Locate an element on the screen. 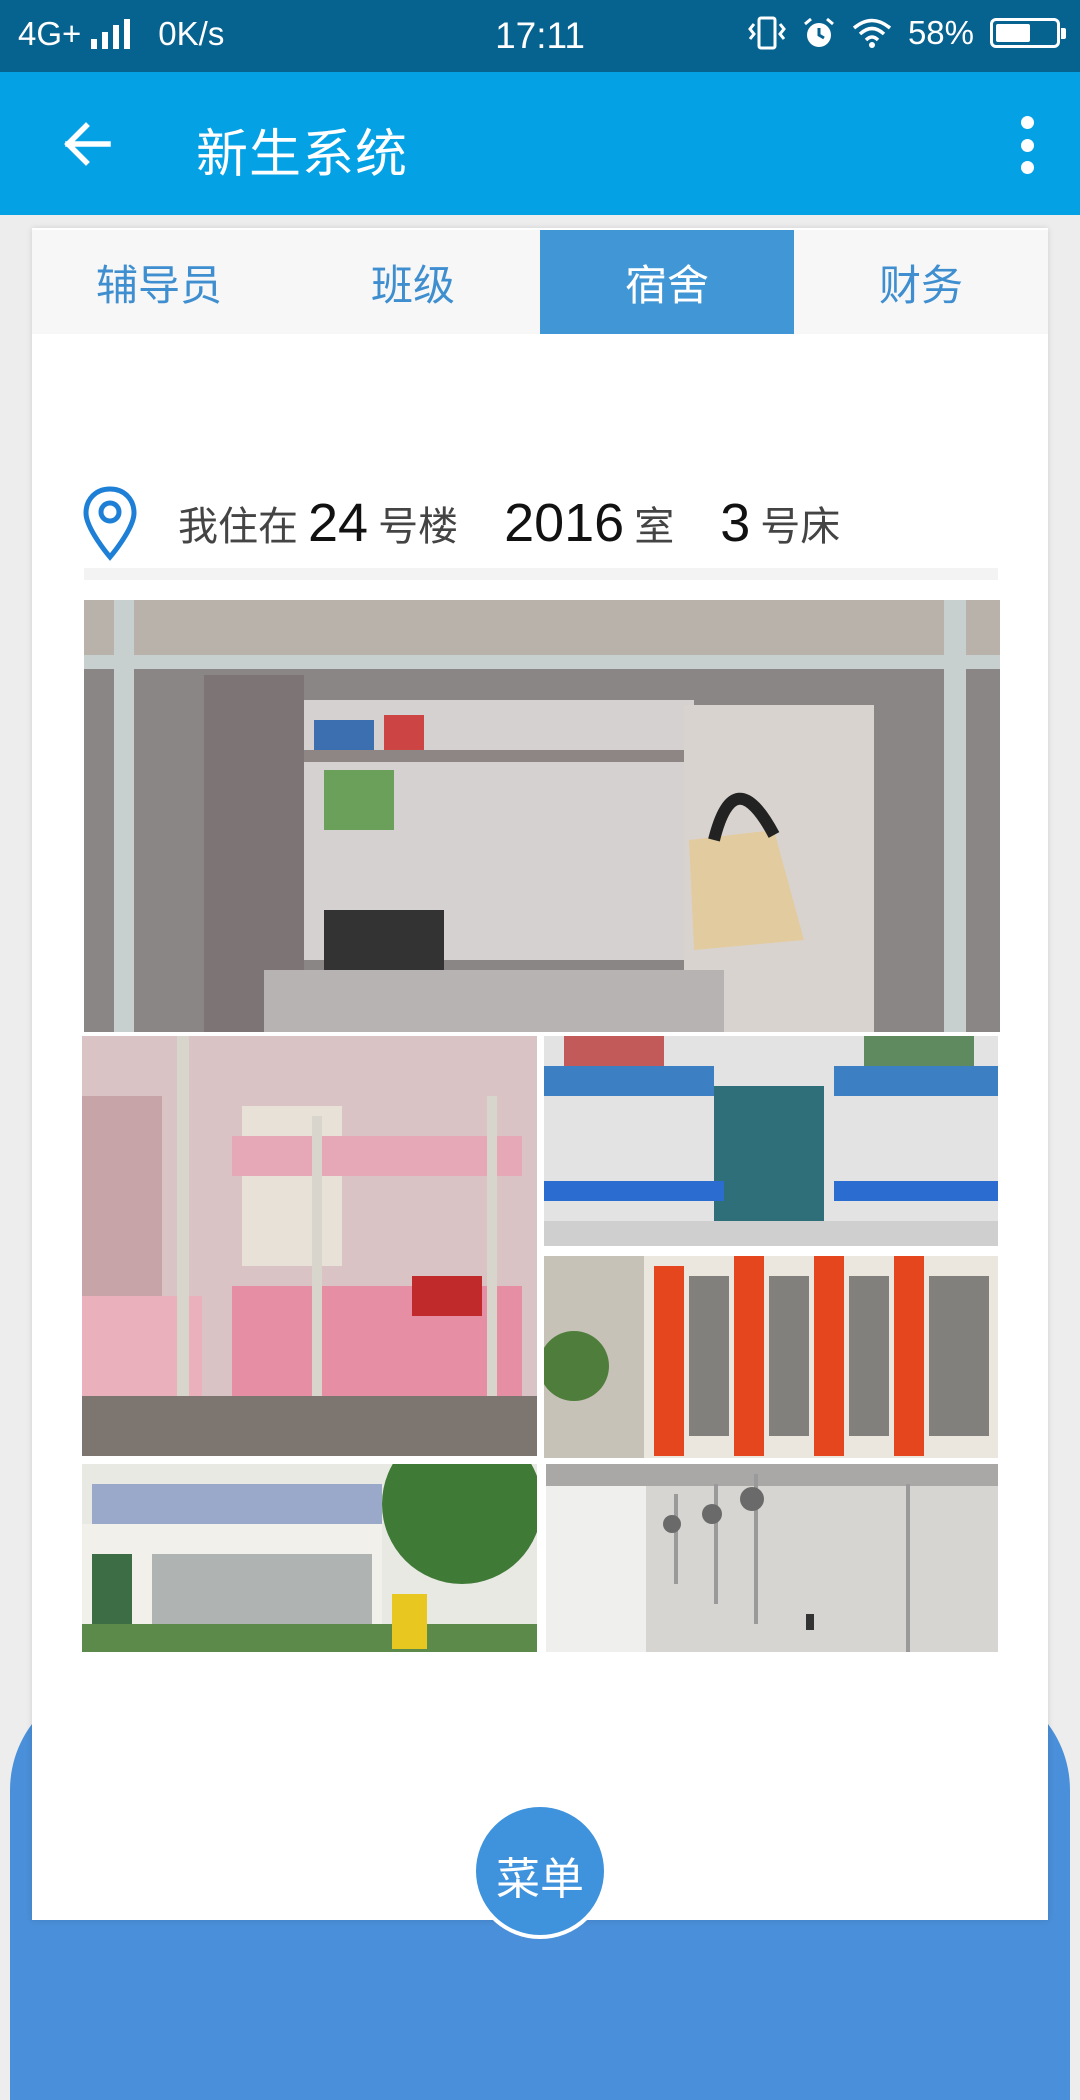 This screenshot has width=1080, height=2100. dorm-address: 我住在 24 号楼 2016 室 3 号床 is located at coordinates (461, 523).